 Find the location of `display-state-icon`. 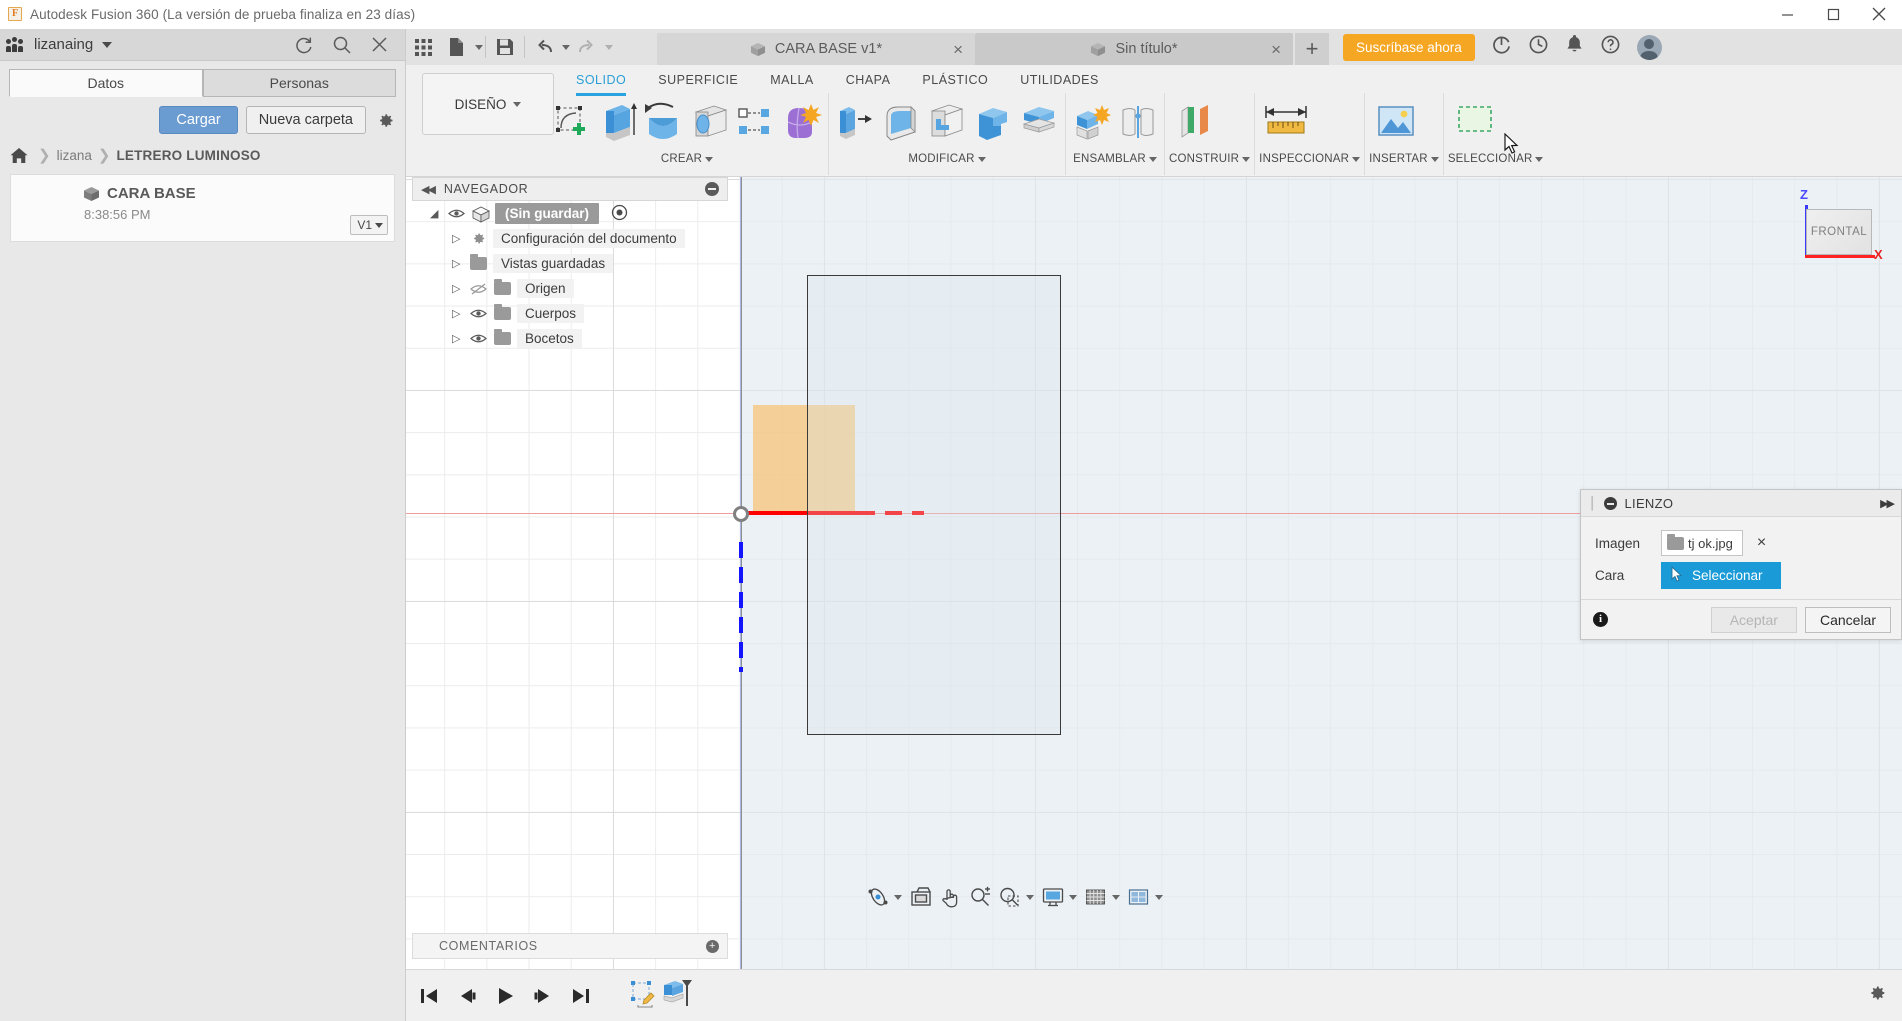

display-state-icon is located at coordinates (619, 214).